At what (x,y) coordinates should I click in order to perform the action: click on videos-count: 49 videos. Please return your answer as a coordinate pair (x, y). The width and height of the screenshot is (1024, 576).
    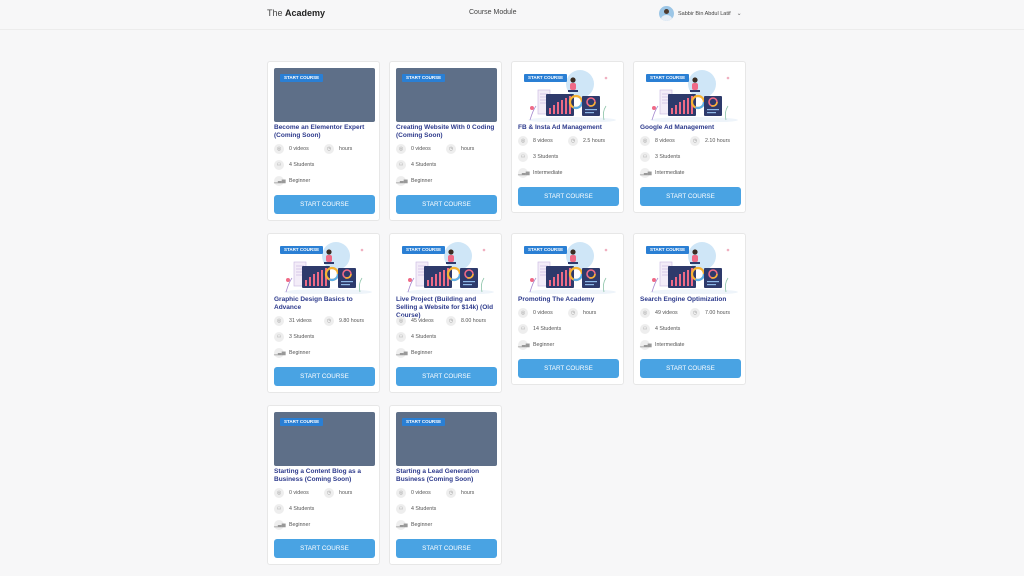
    Looking at the image, I should click on (666, 313).